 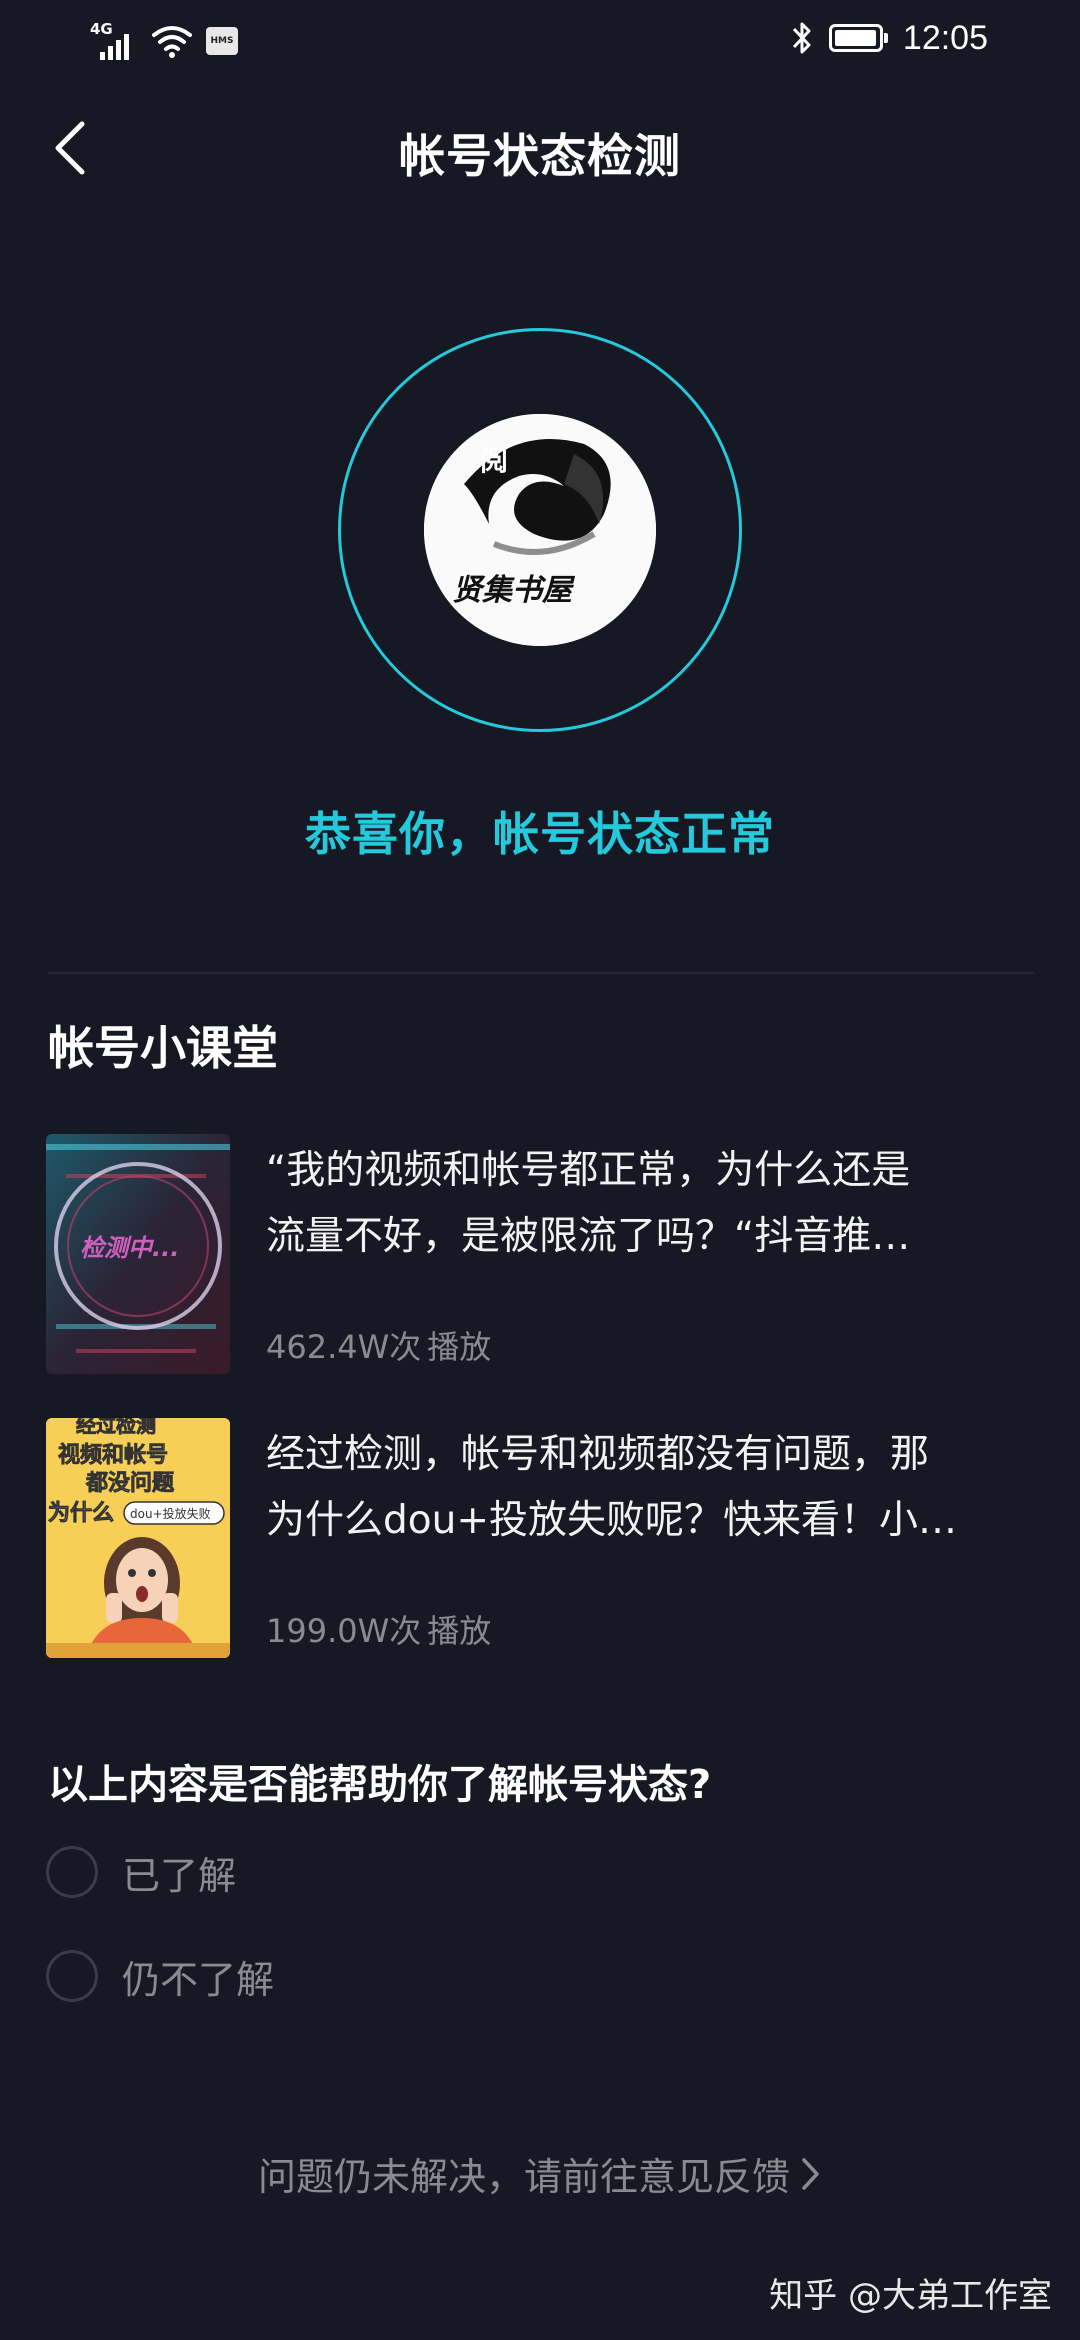 I want to click on course-title-line: 经过检测，帐号和视频都没有问题，那, so click(x=598, y=1454).